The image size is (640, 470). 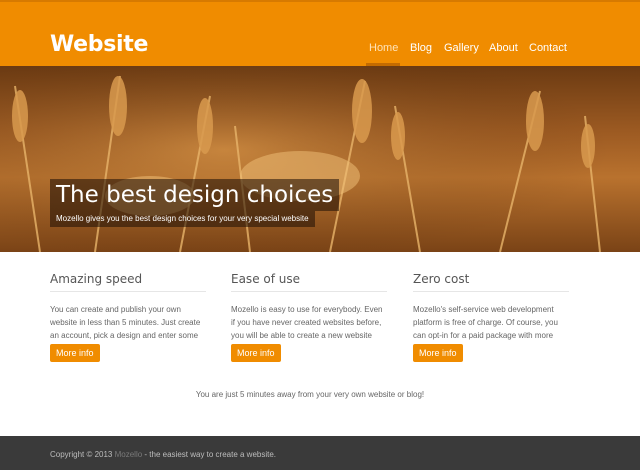 I want to click on main-nav: Home Blog Gallery About Contact, so click(x=320, y=49).